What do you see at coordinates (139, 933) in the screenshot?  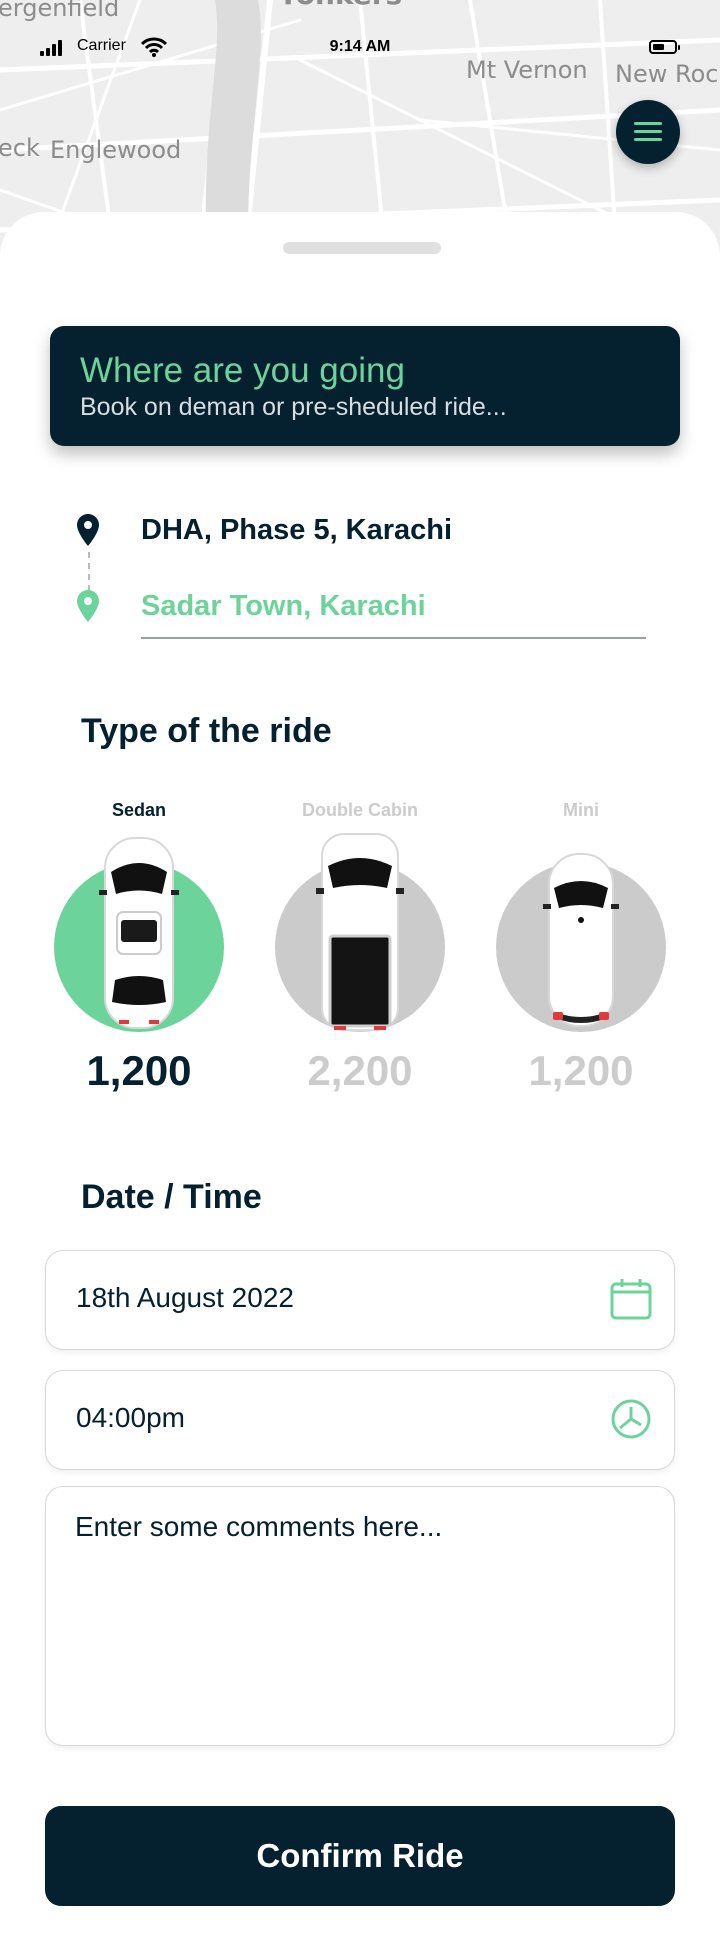 I see `sedan-car-icon` at bounding box center [139, 933].